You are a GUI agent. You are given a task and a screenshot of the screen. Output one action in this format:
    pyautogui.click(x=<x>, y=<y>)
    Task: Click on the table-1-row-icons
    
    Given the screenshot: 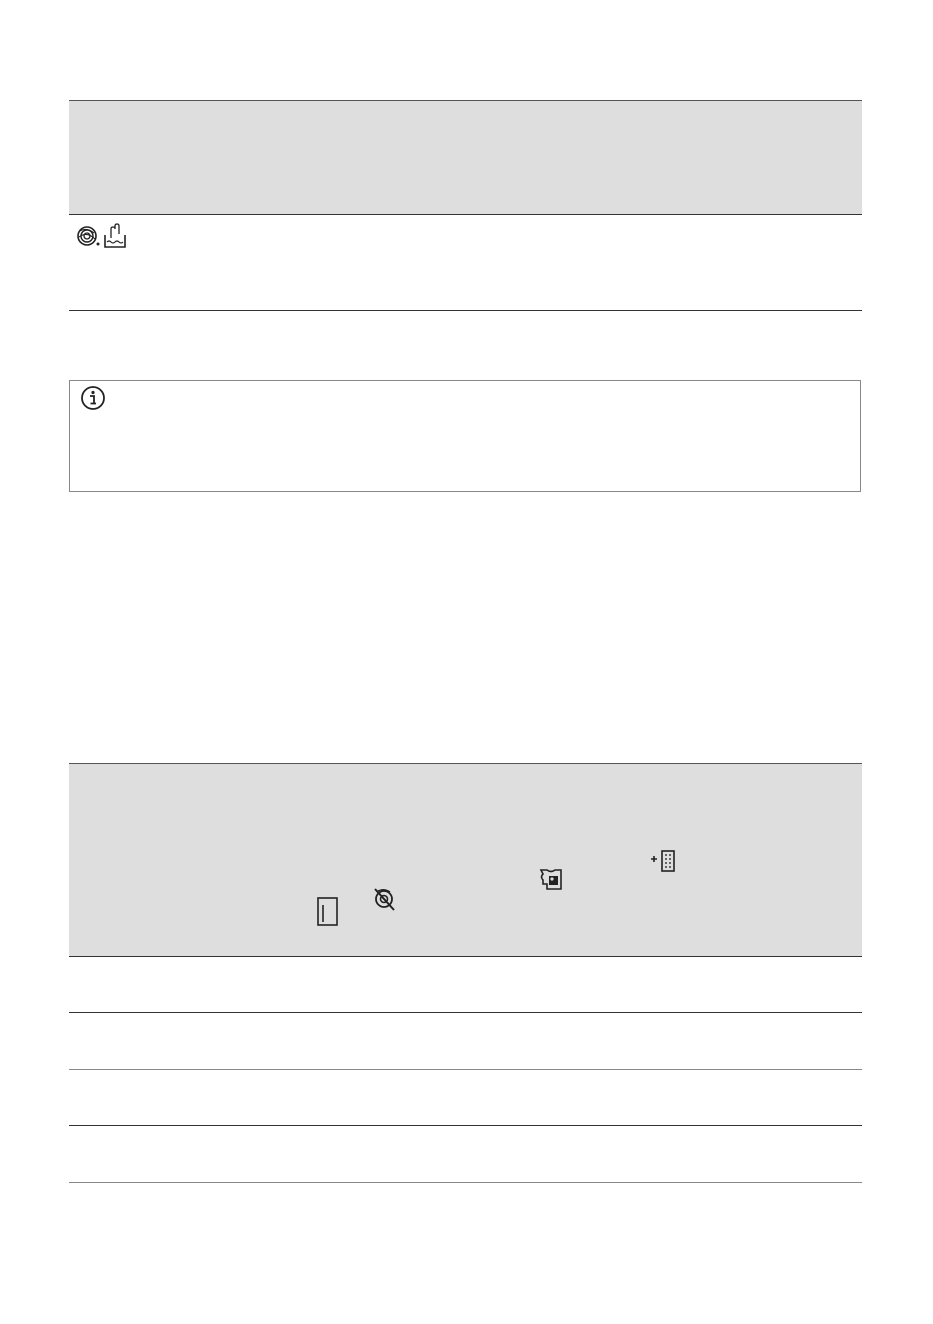 What is the action you would take?
    pyautogui.click(x=106, y=236)
    